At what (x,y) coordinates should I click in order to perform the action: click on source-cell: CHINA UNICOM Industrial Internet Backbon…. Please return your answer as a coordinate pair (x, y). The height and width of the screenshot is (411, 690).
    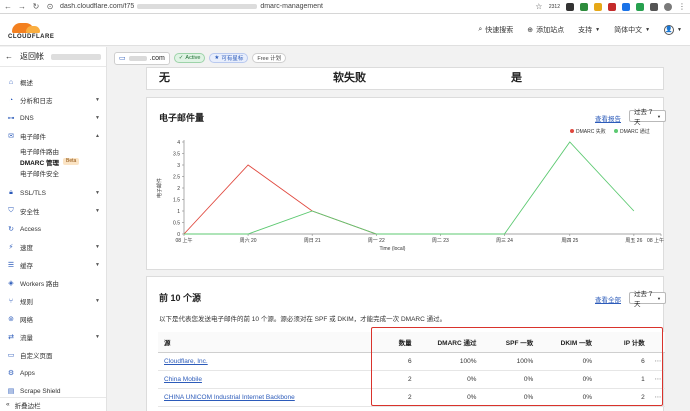
    Looking at the image, I should click on (270, 397).